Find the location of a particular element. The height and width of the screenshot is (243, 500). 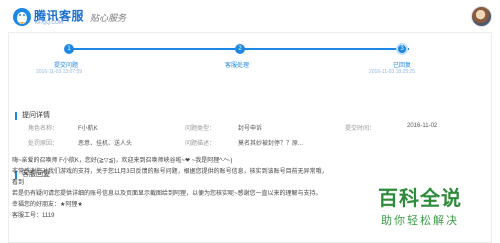

brand-url: KF.QQ.COM is located at coordinates (49, 23).